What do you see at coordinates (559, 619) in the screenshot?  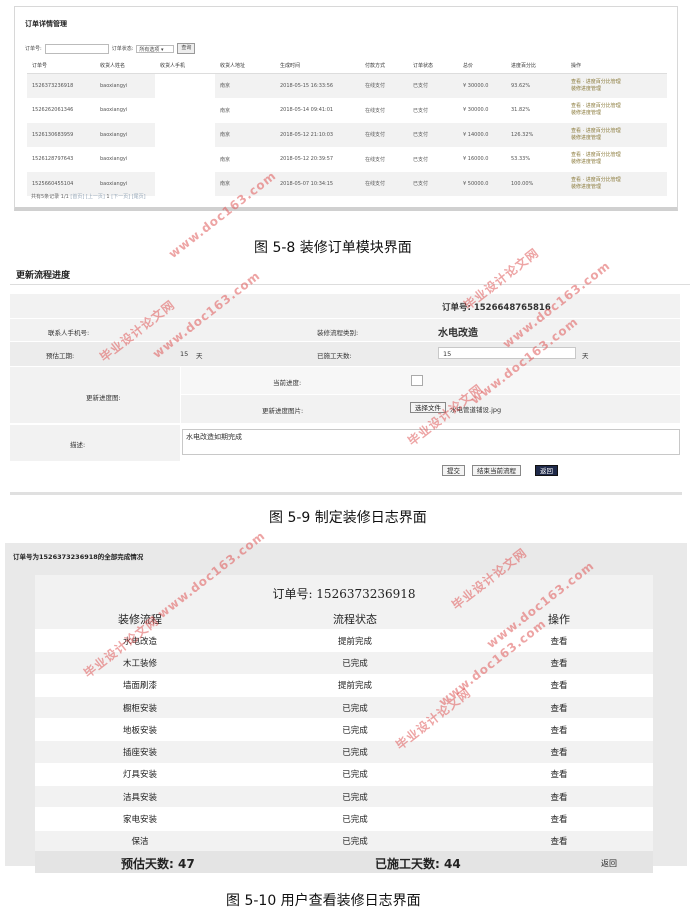 I see `process-col-header: 操作` at bounding box center [559, 619].